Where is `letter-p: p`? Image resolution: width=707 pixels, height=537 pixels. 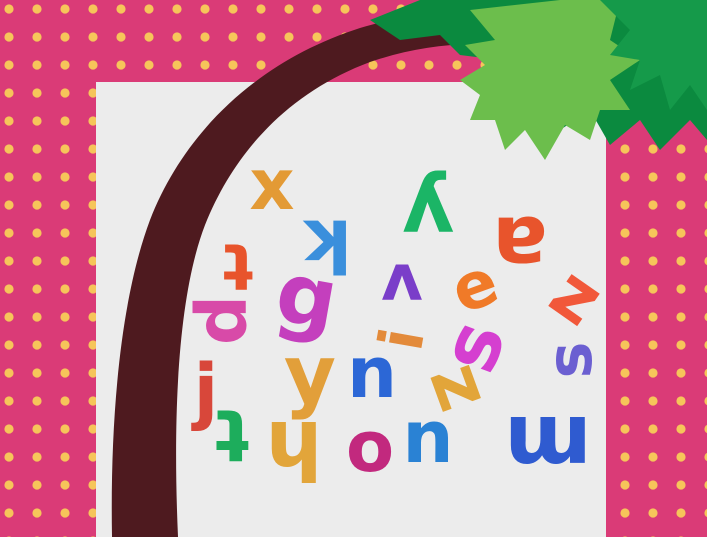
letter-p: p is located at coordinates (231, 320).